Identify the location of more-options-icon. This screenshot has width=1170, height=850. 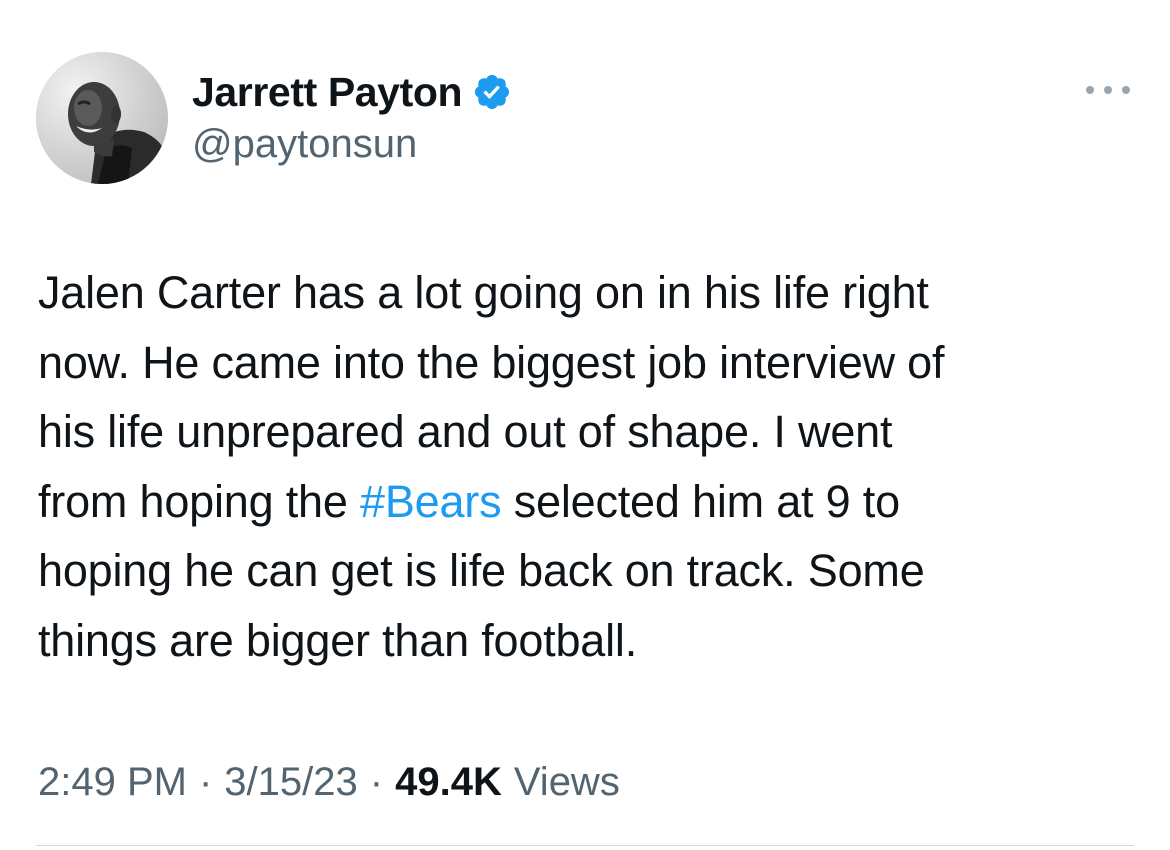
(1108, 90).